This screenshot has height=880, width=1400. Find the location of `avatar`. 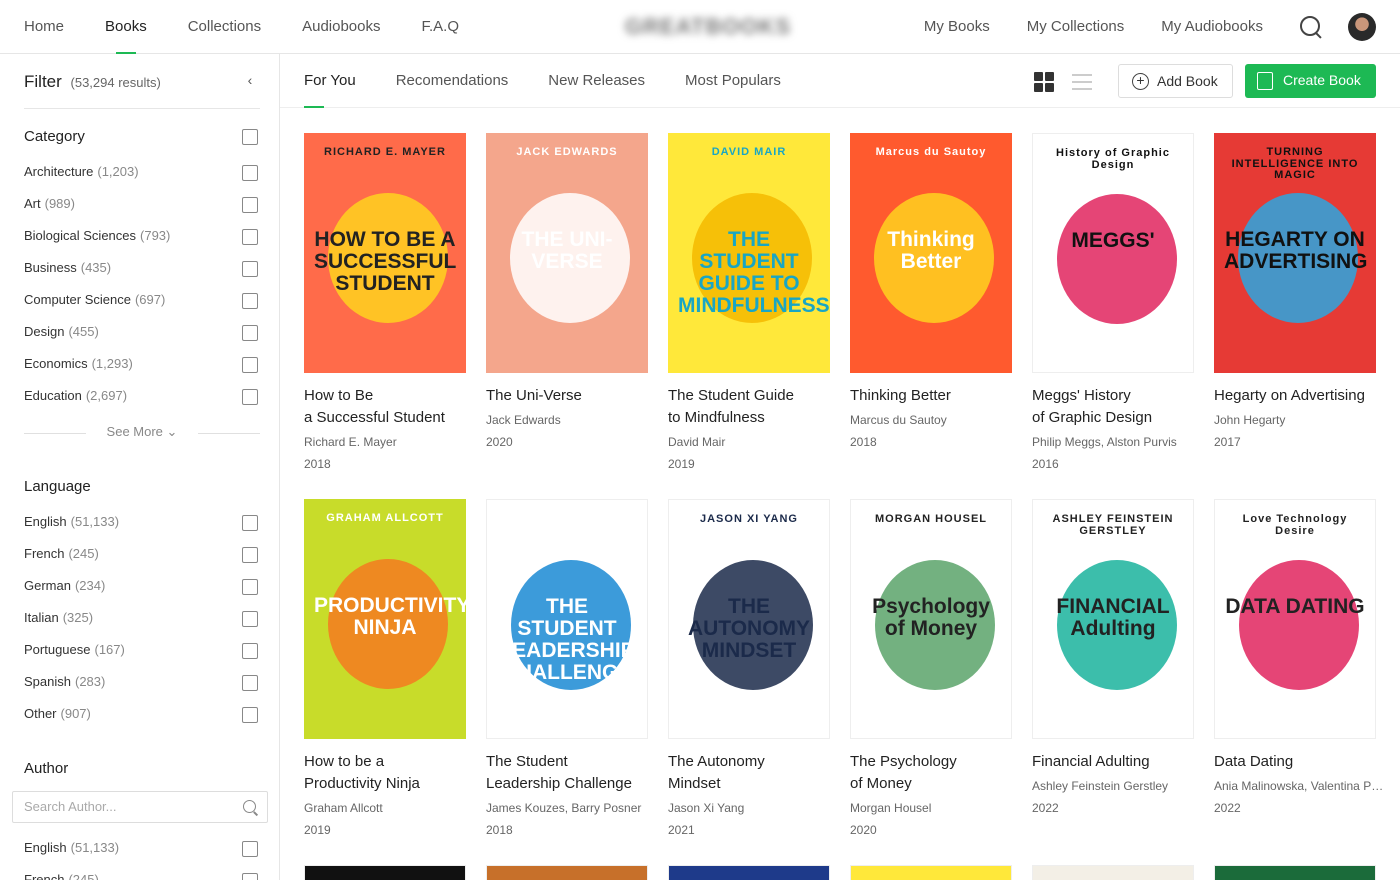

avatar is located at coordinates (1362, 27).